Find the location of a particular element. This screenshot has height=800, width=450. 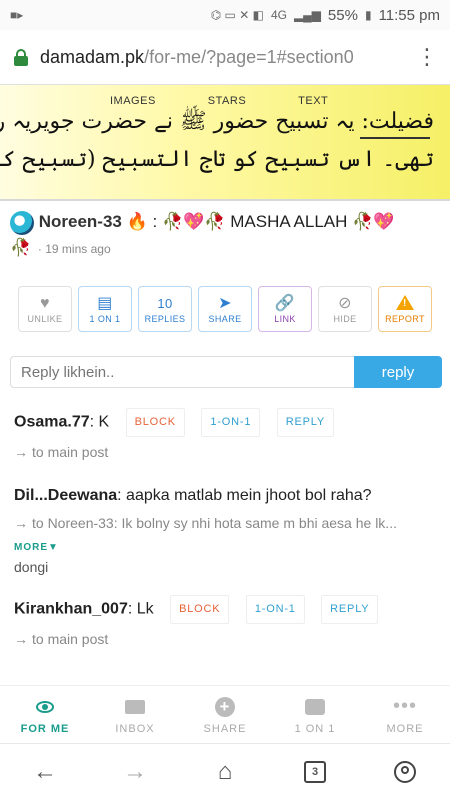

replies-button: 10 REPLIES is located at coordinates (165, 309).